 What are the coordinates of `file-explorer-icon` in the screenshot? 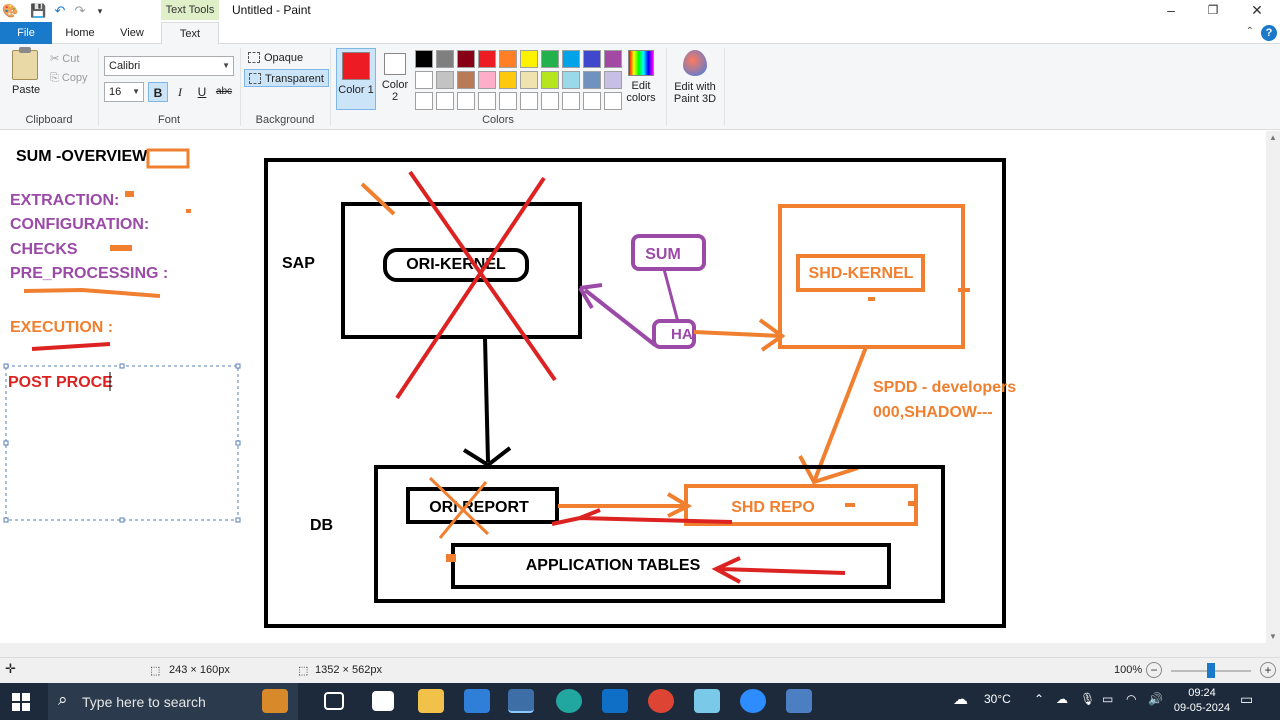 It's located at (431, 701).